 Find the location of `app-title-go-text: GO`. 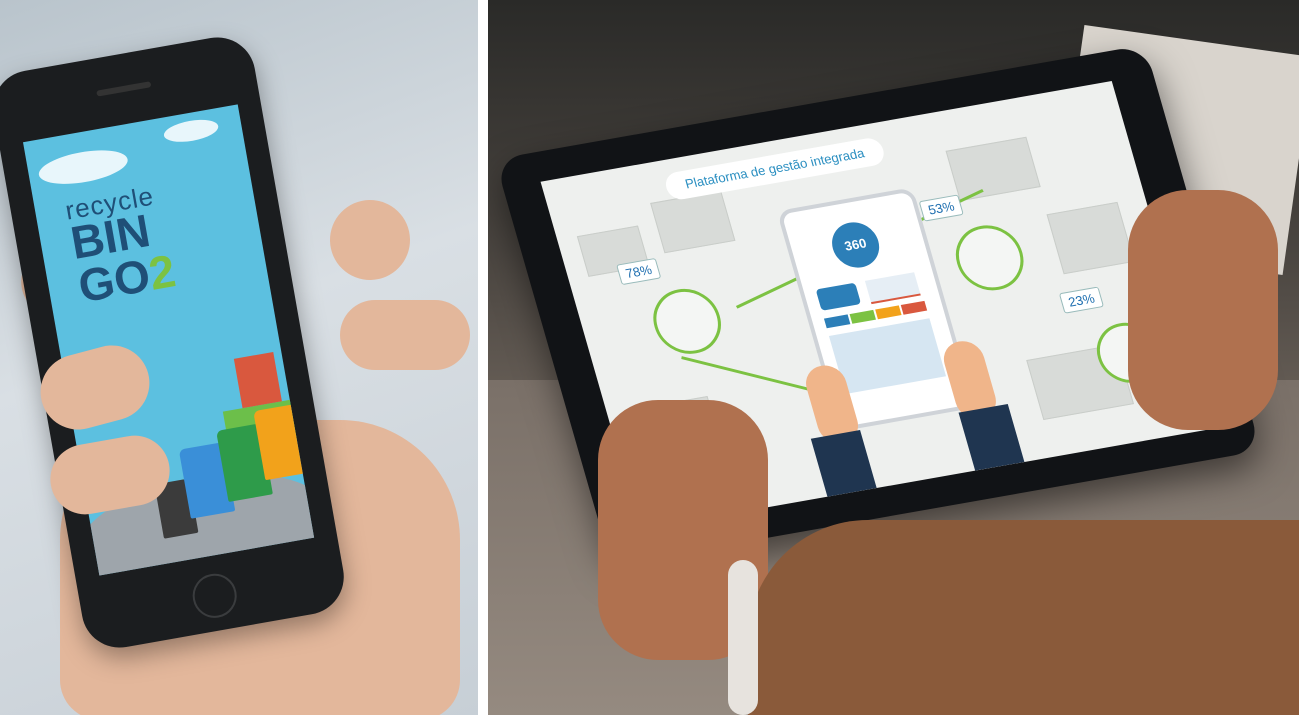

app-title-go-text: GO is located at coordinates (114, 280).